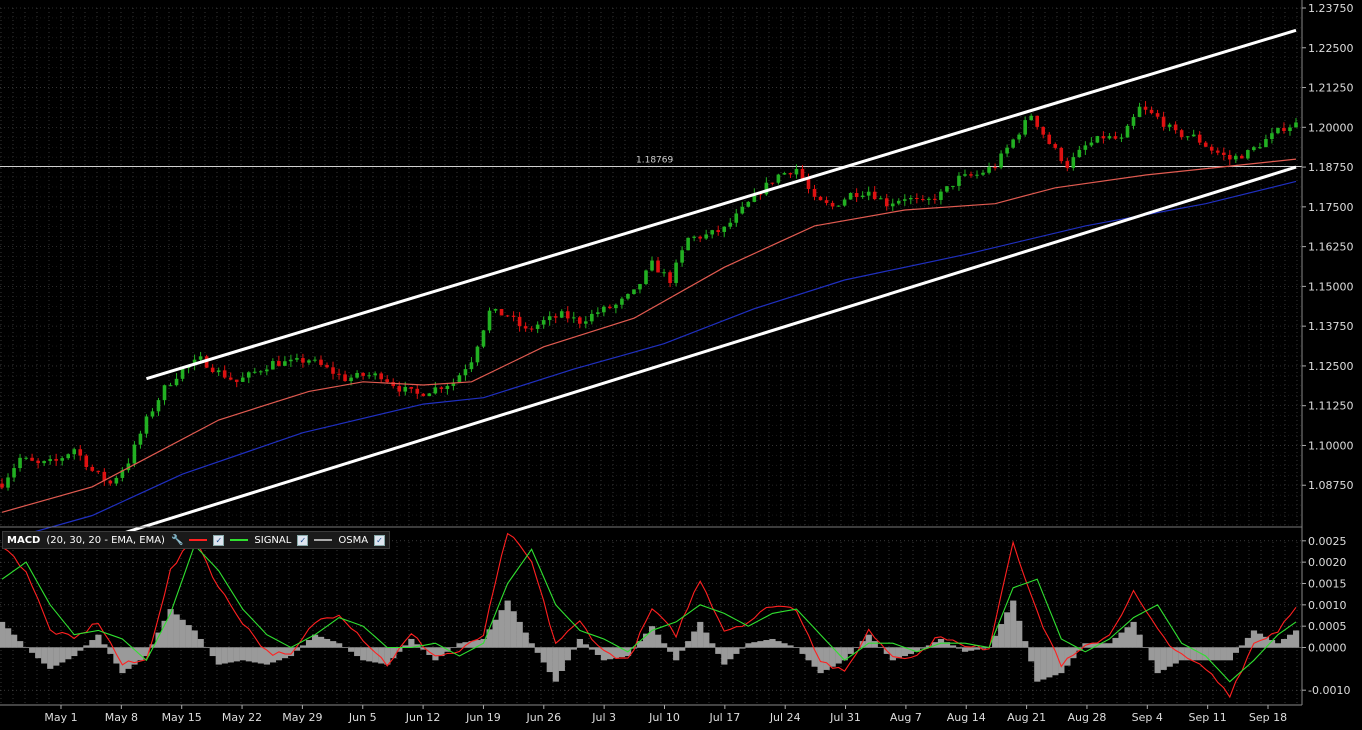  Describe the element at coordinates (242, 717) in the screenshot. I see `date-tick-label: May 22` at that location.